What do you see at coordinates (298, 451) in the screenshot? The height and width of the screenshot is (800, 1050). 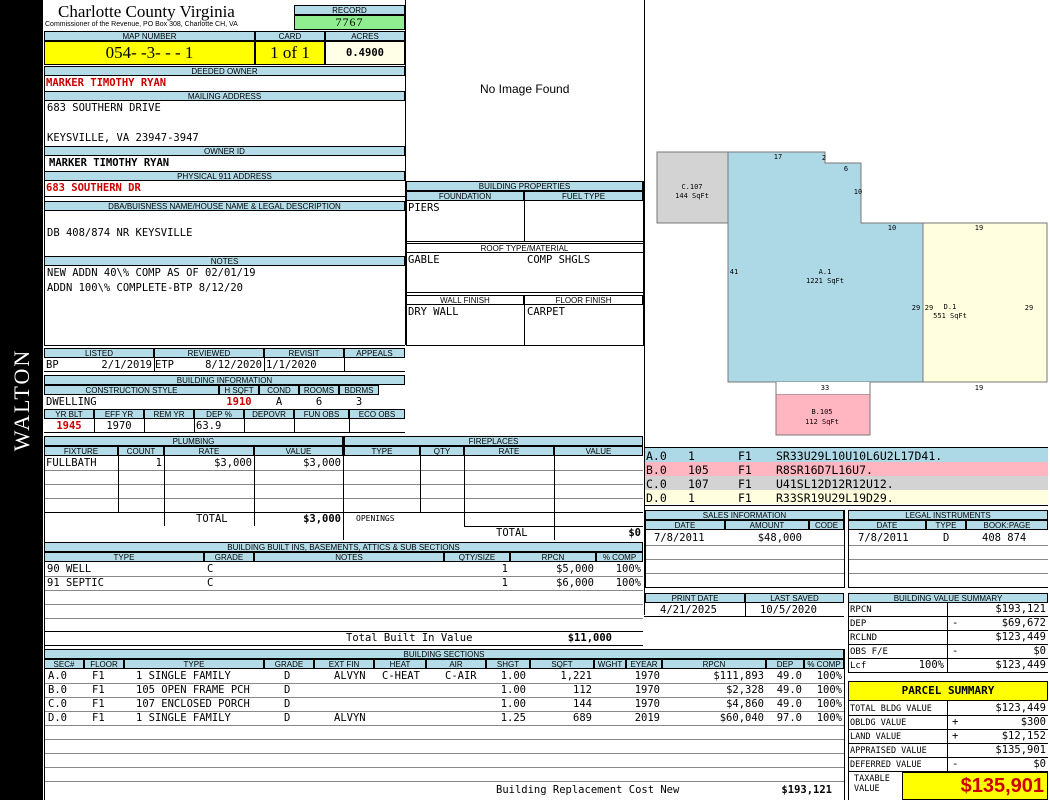 I see `plumb-col-value: VALUE` at bounding box center [298, 451].